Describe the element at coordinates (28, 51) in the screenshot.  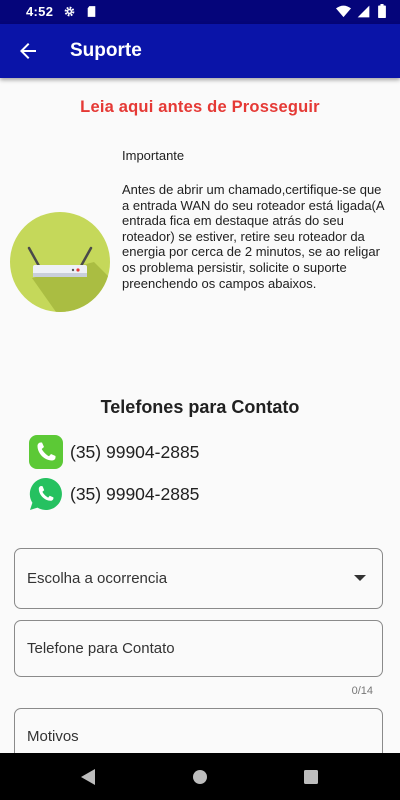
I see `back-arrow-icon` at that location.